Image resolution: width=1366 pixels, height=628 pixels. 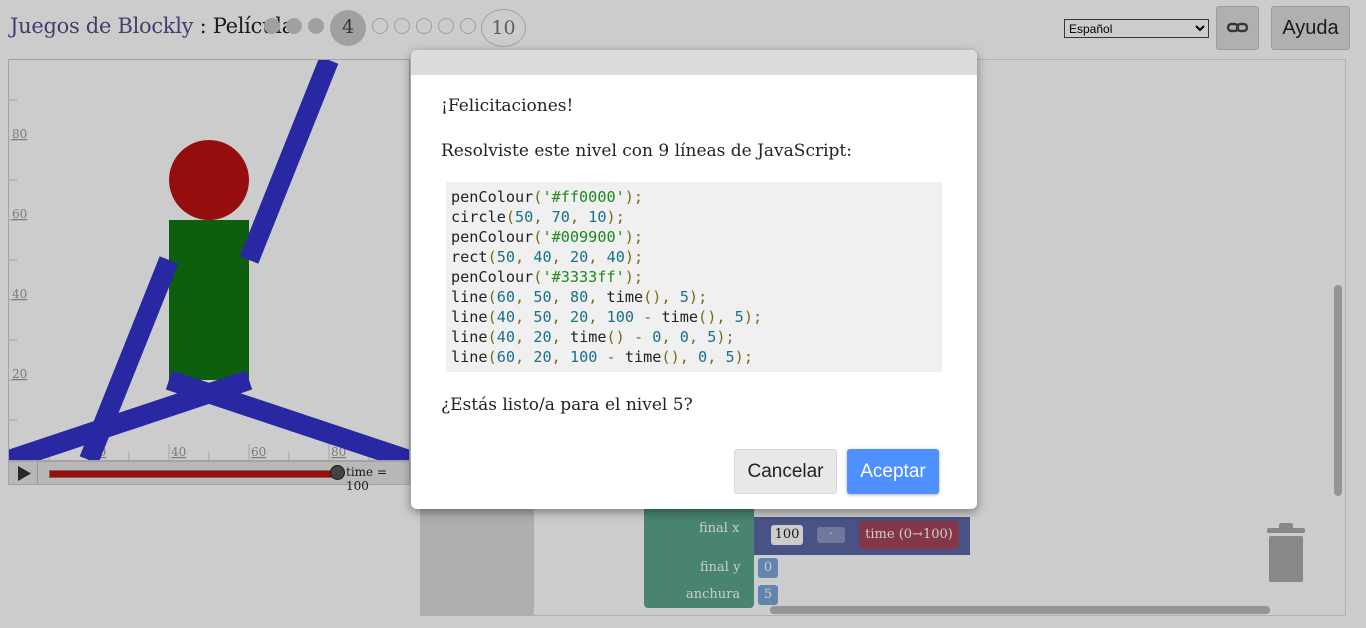 I want to click on code-line: line(40, 20, time() - 0, 0, 5);, so click(x=593, y=337).